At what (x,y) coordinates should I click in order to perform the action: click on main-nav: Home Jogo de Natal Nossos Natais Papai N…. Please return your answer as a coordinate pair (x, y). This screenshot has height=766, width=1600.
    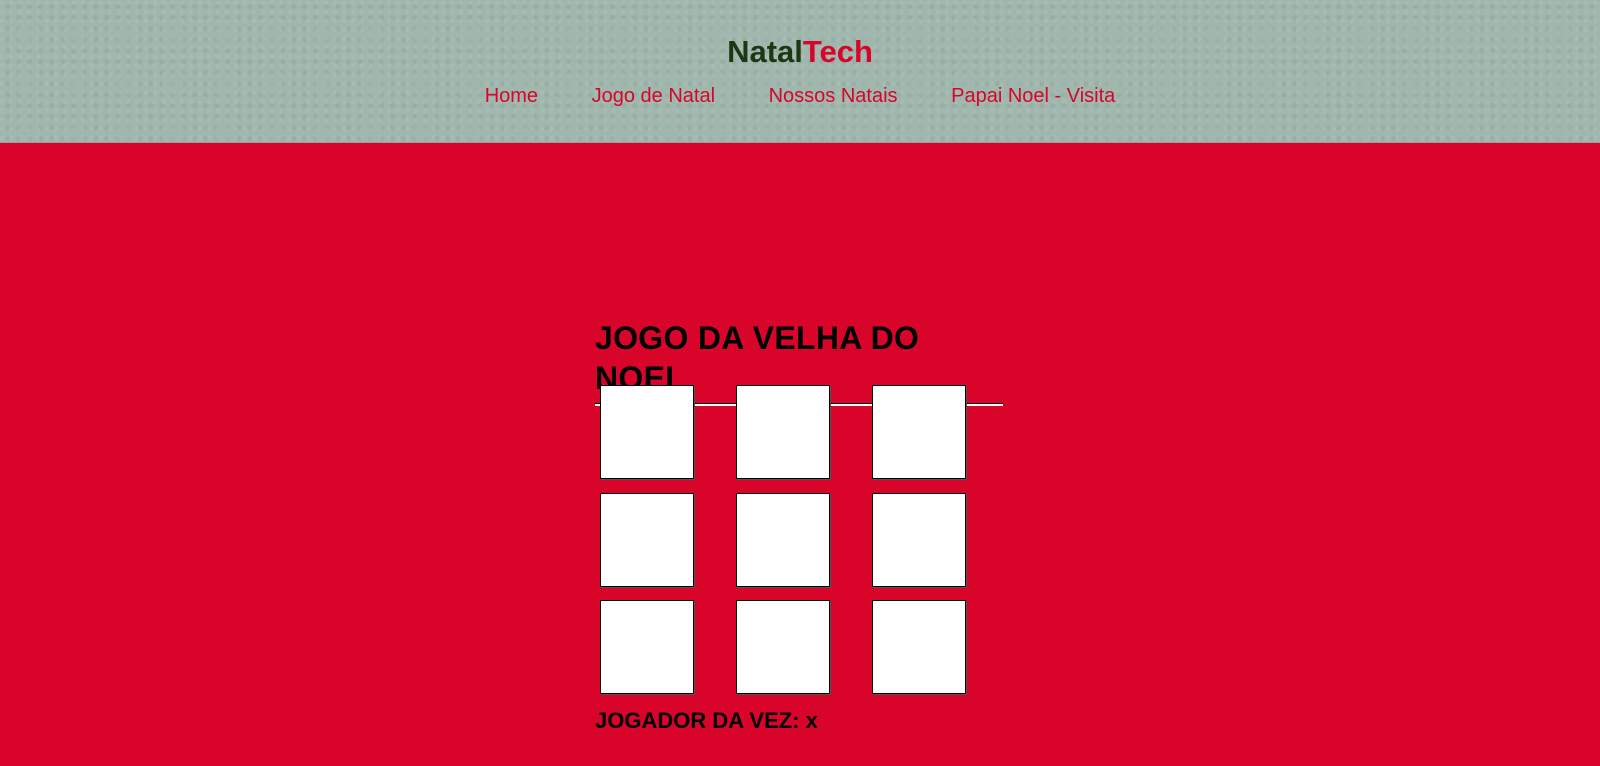
    Looking at the image, I should click on (800, 96).